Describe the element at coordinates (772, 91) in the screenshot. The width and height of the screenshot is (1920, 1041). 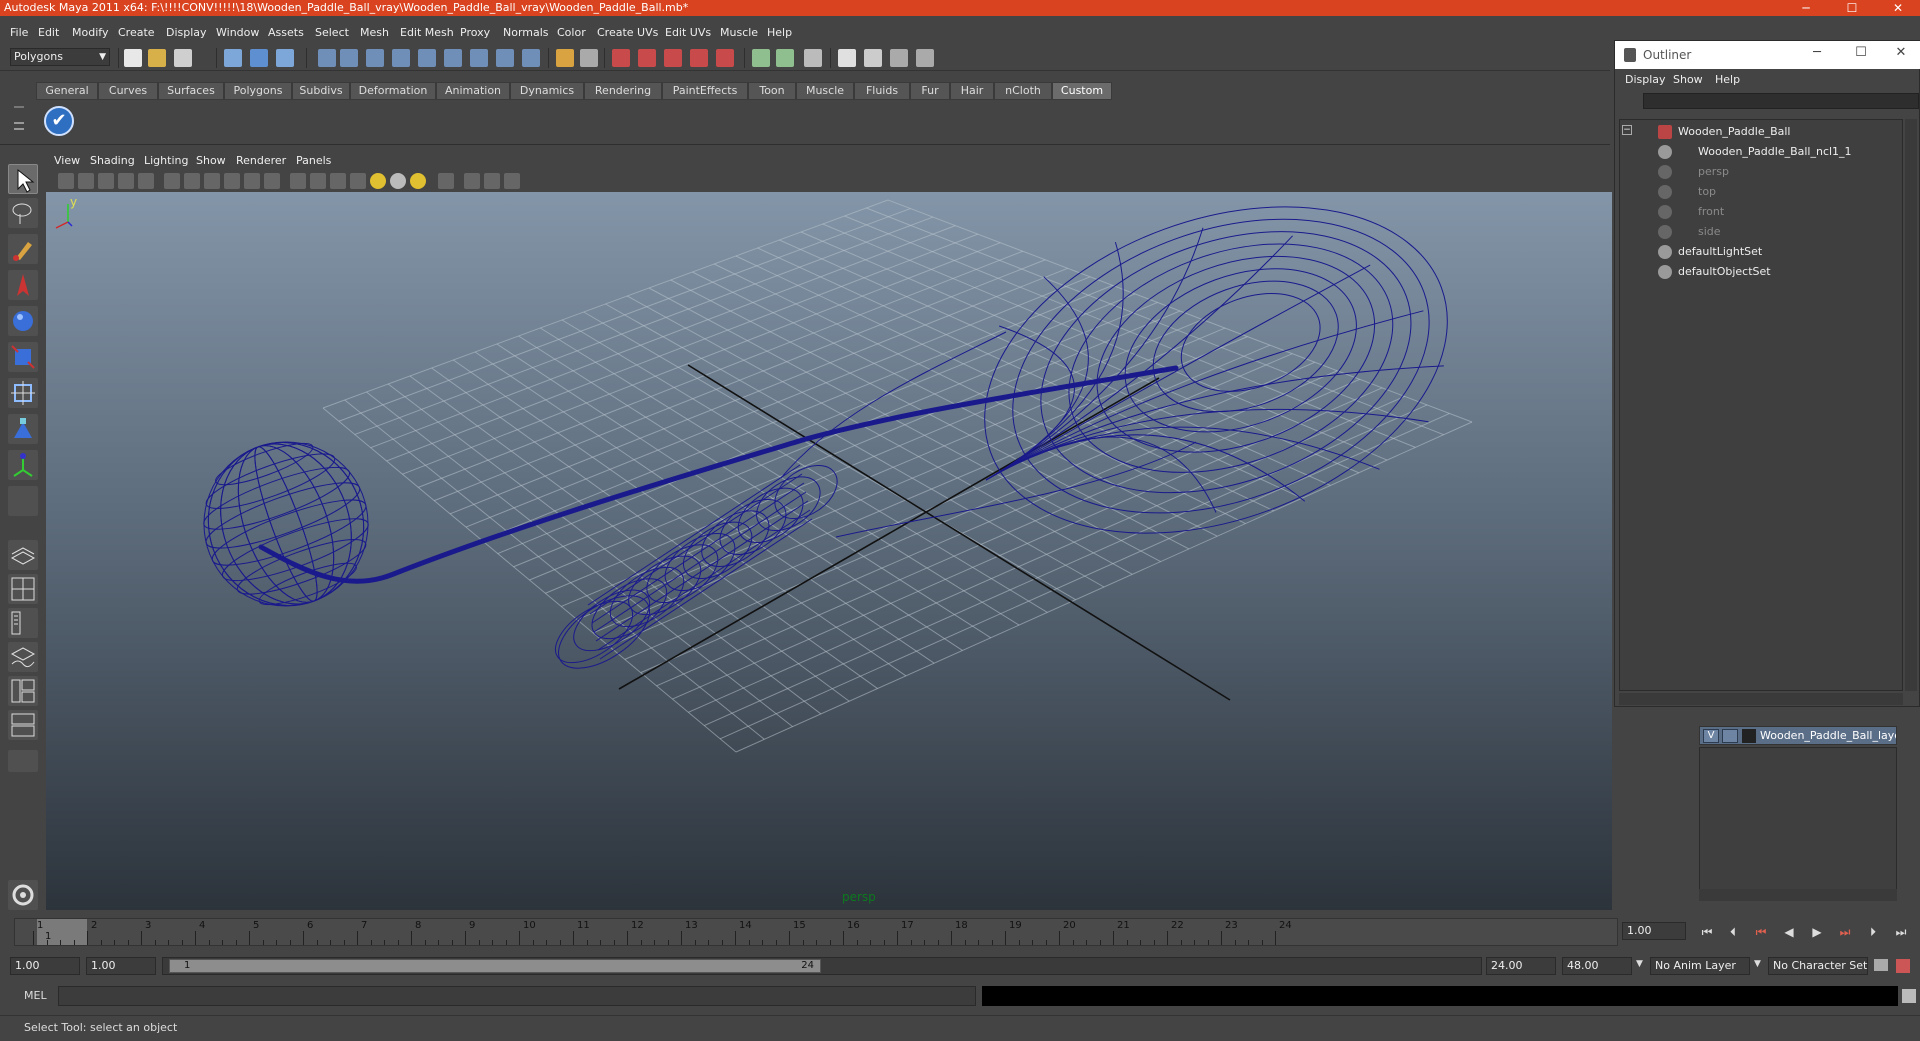
I see `shelf-tab-toon: Toon` at that location.